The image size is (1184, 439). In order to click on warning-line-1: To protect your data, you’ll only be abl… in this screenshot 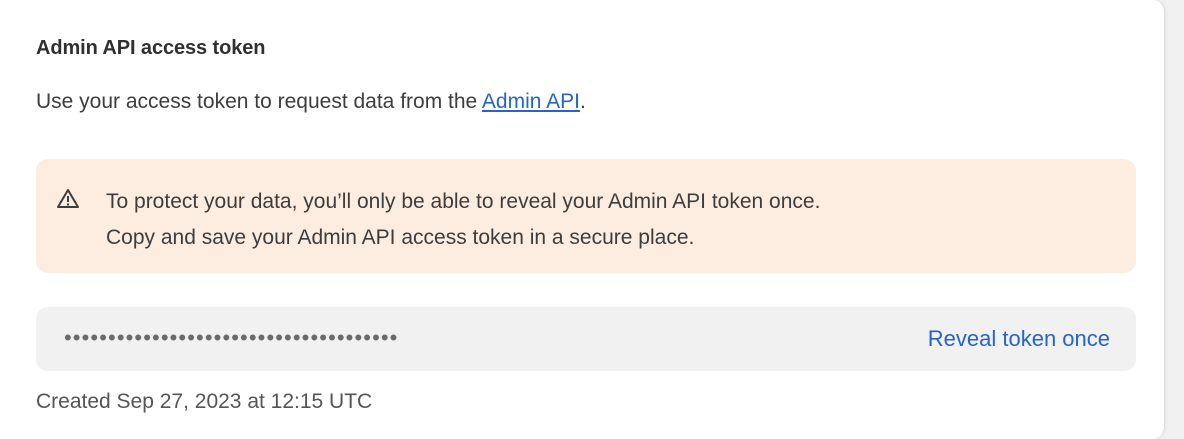, I will do `click(463, 201)`.